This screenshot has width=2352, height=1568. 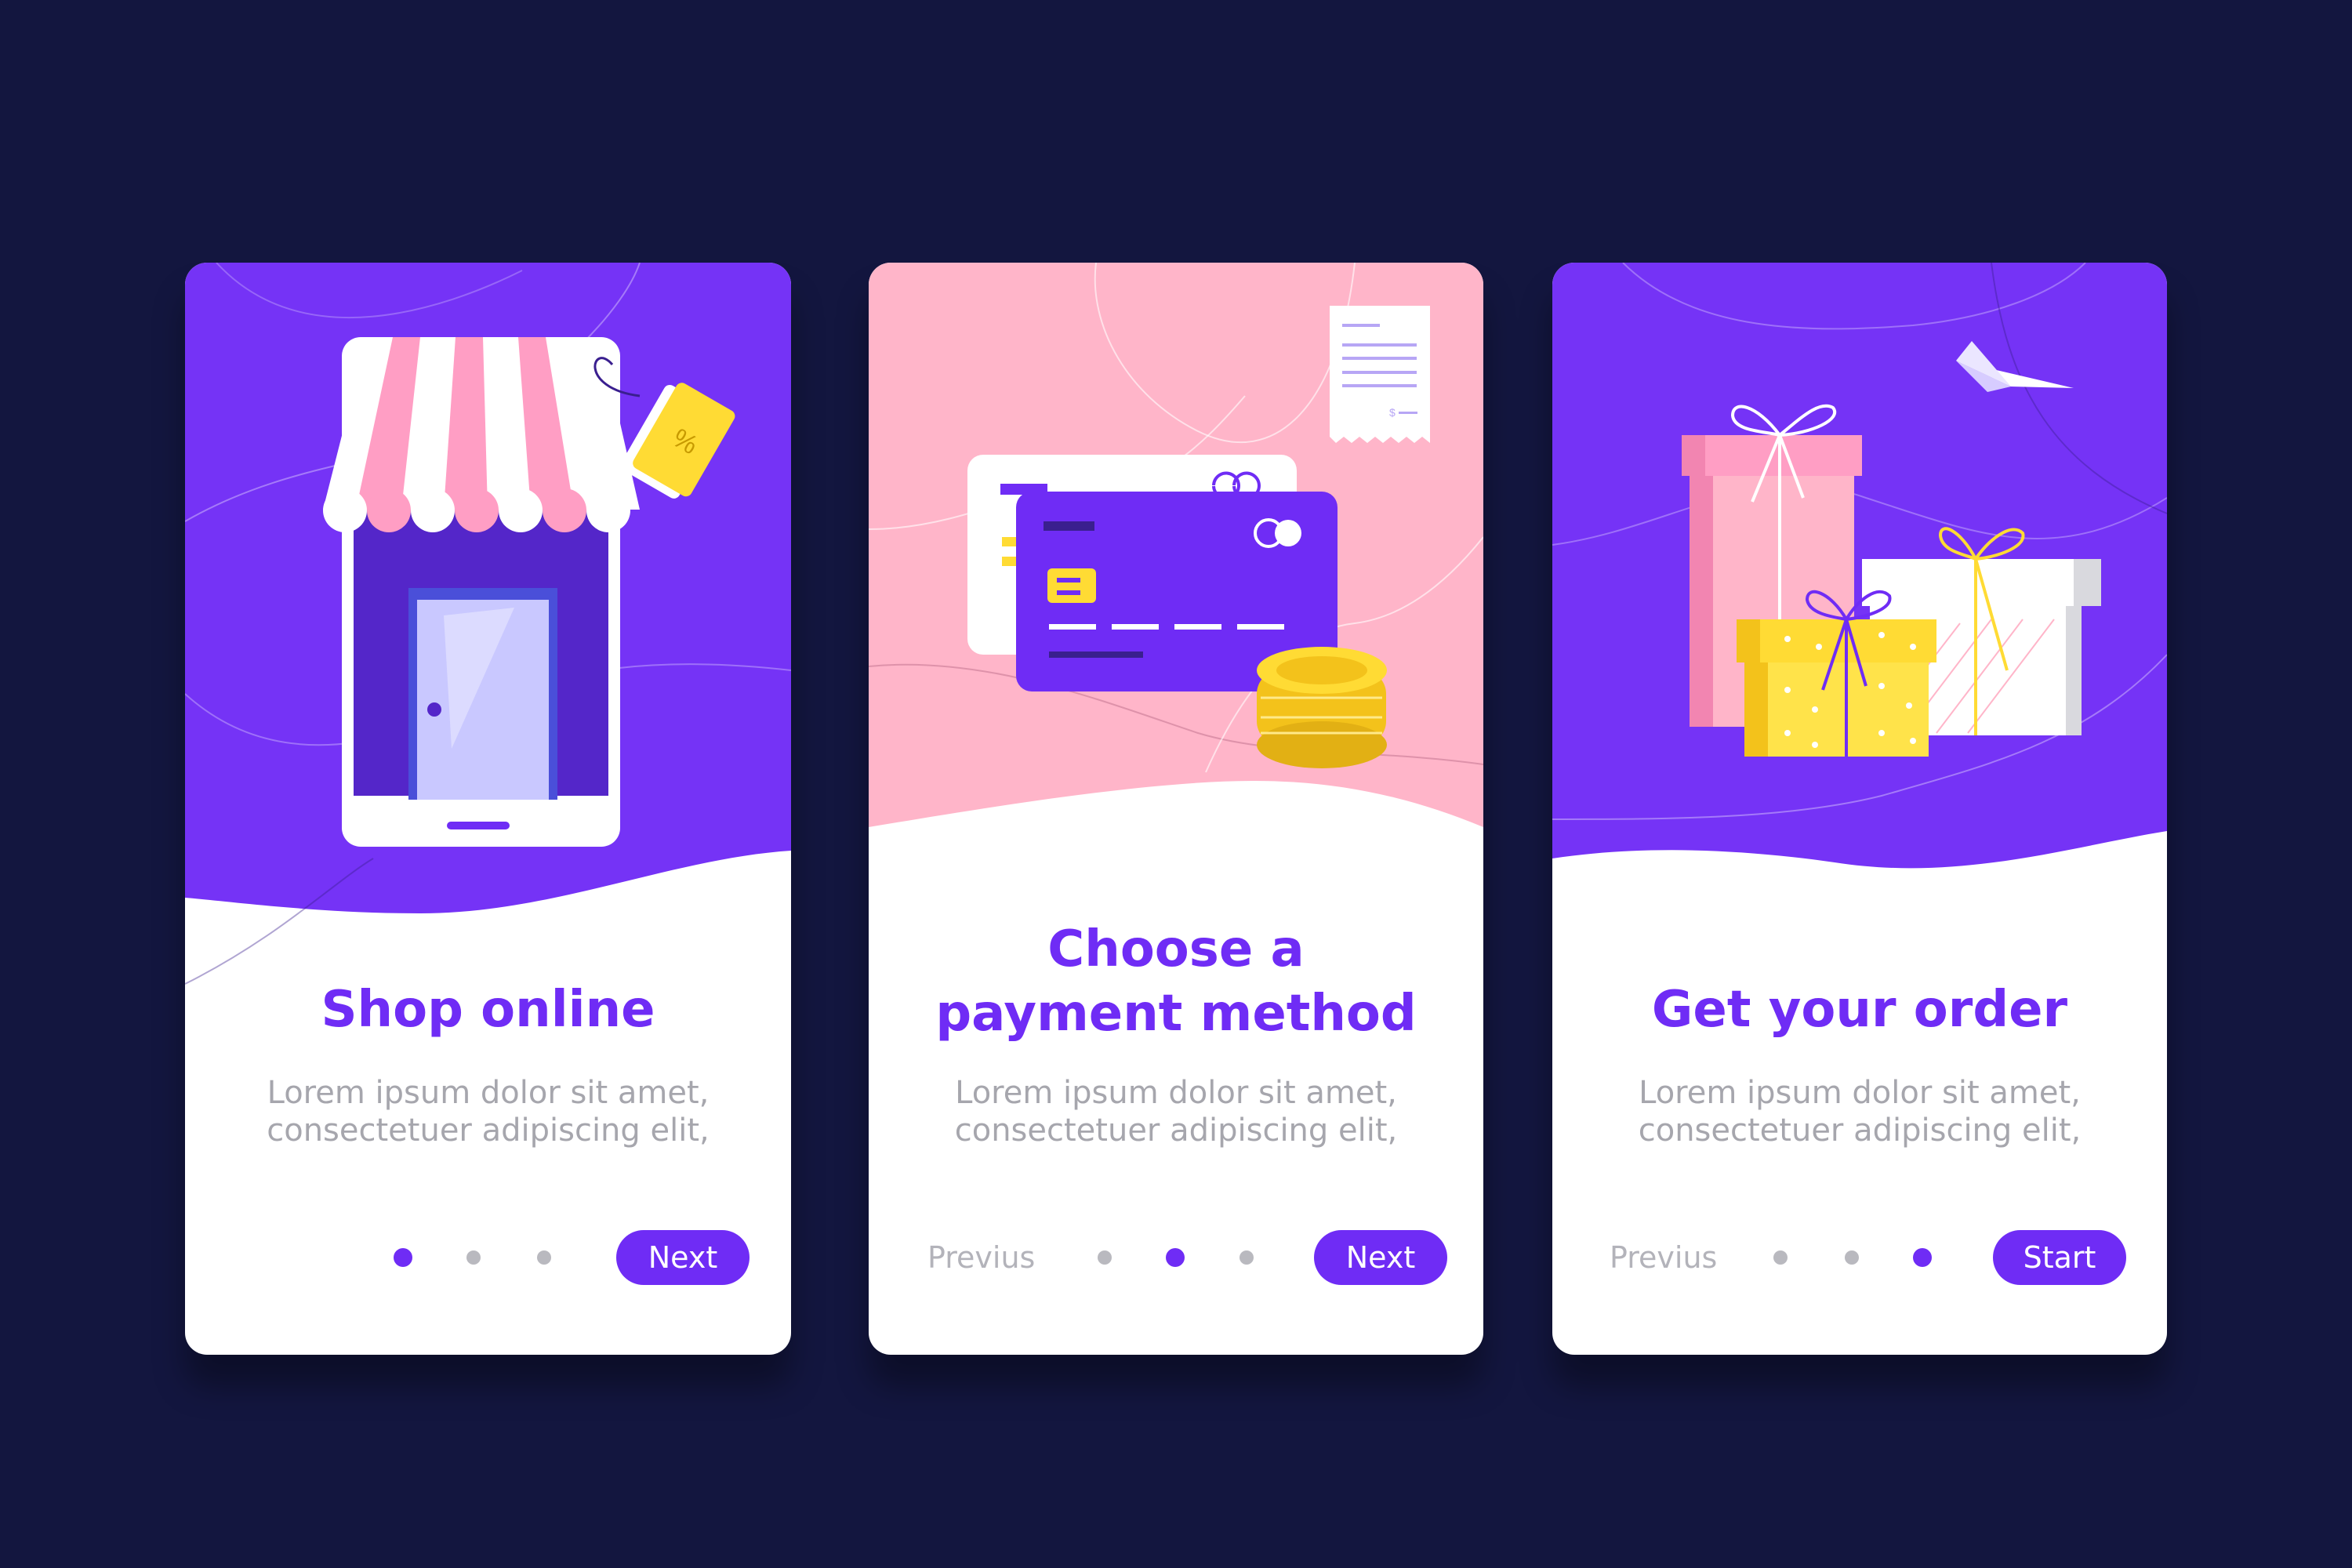 What do you see at coordinates (2059, 1257) in the screenshot?
I see `start-button: Start` at bounding box center [2059, 1257].